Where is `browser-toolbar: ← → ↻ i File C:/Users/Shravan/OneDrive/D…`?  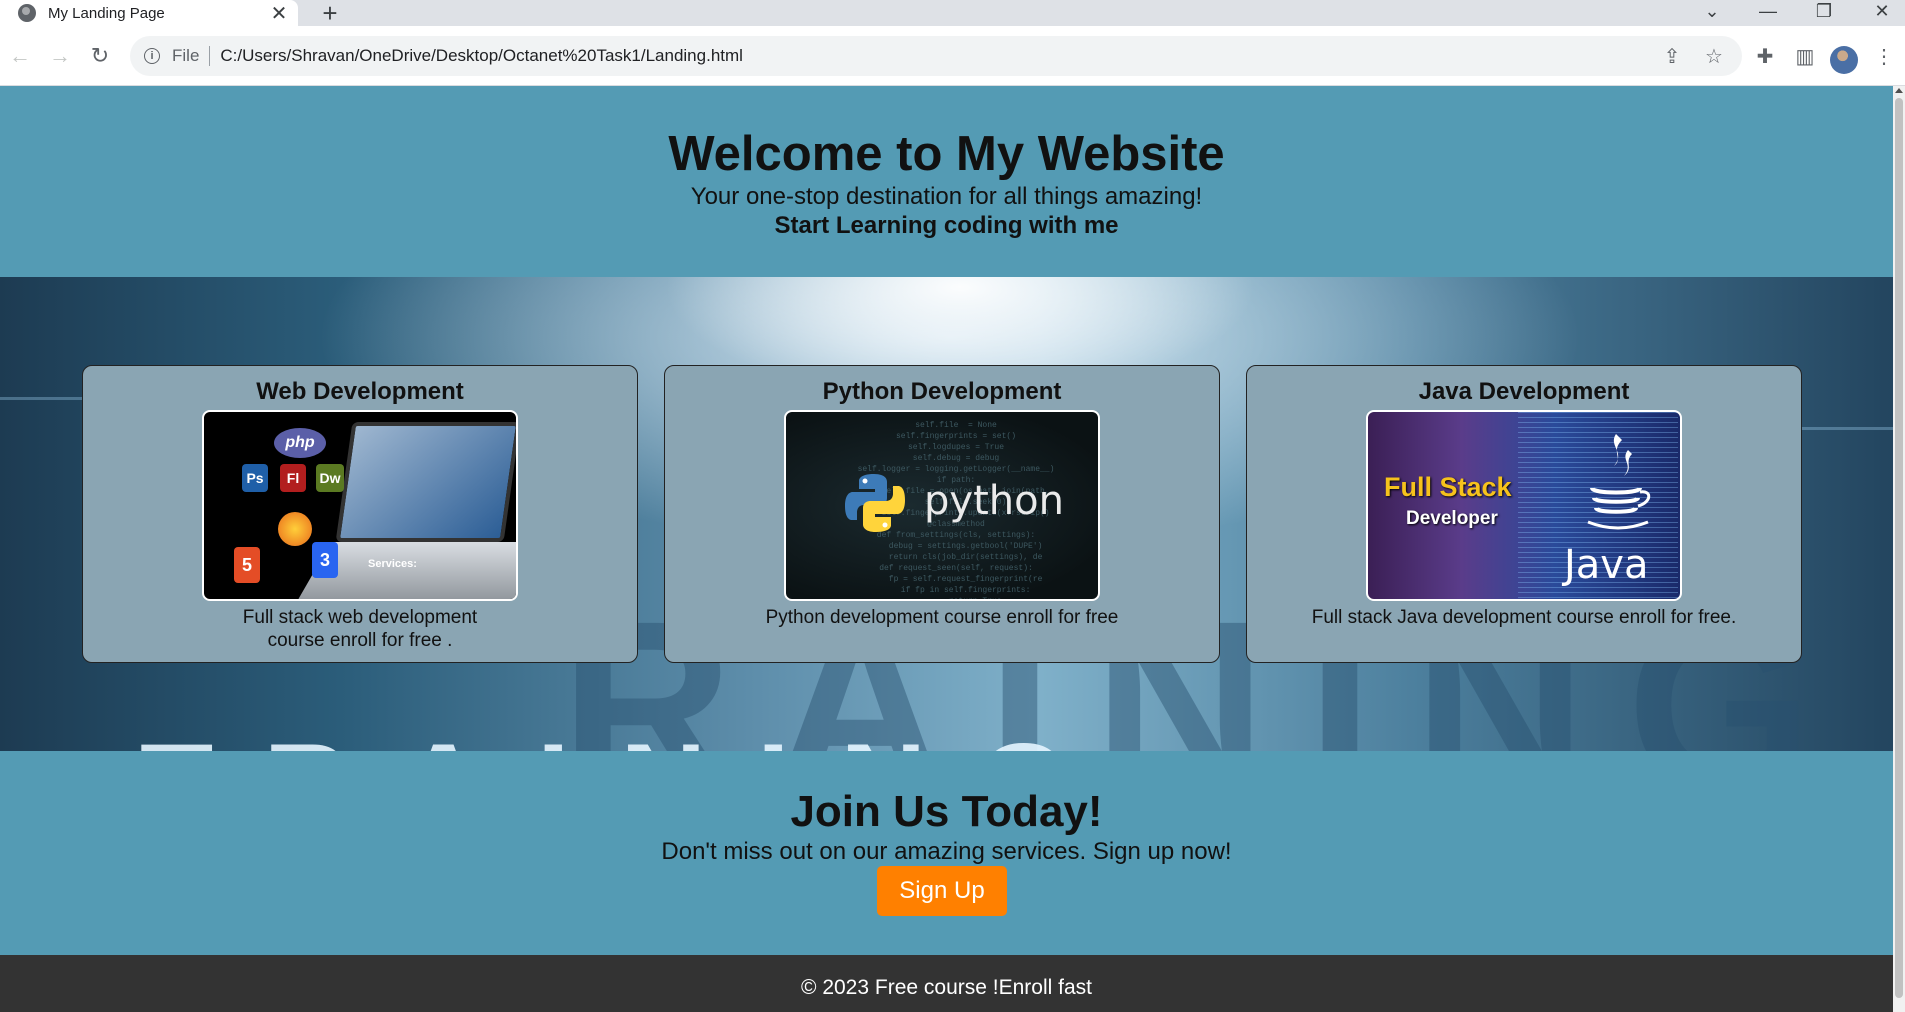 browser-toolbar: ← → ↻ i File C:/Users/Shravan/OneDrive/D… is located at coordinates (952, 56).